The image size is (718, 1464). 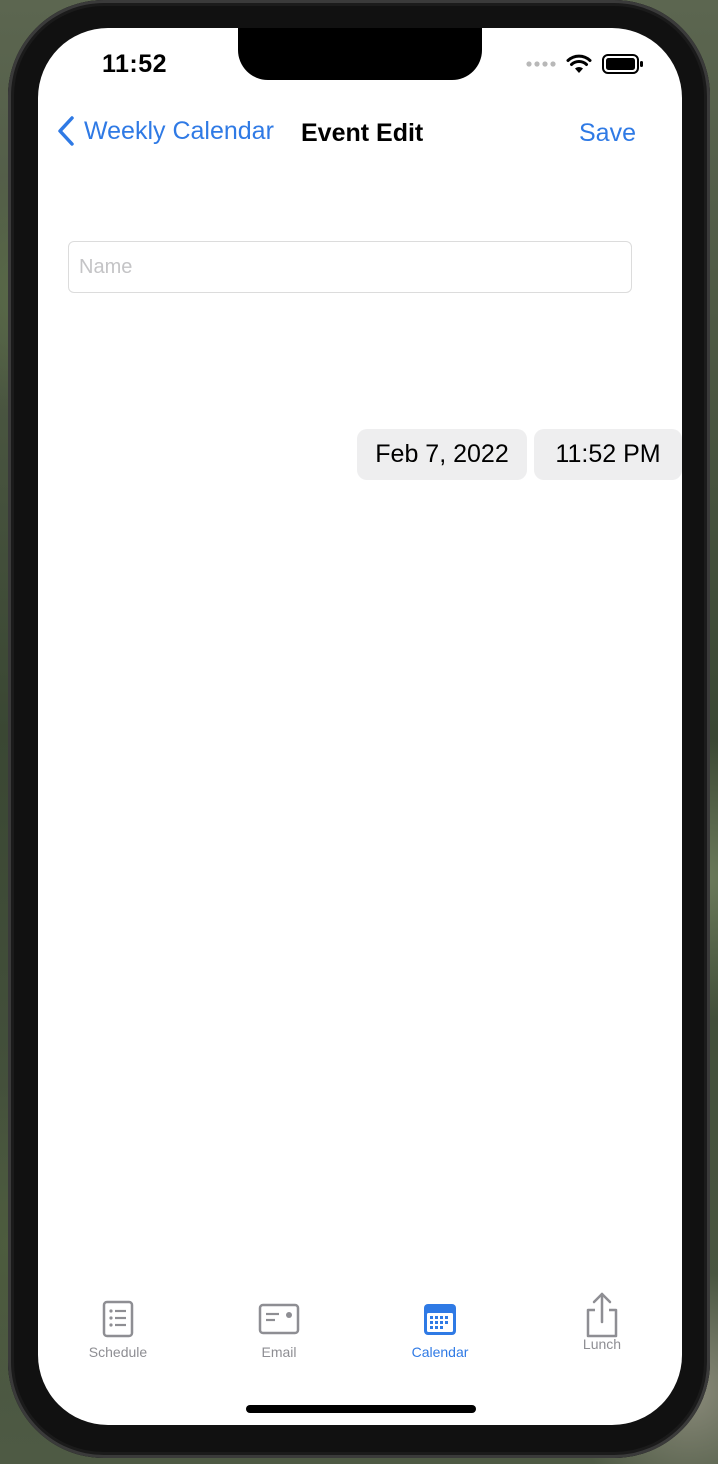 I want to click on status-icons, so click(x=585, y=64).